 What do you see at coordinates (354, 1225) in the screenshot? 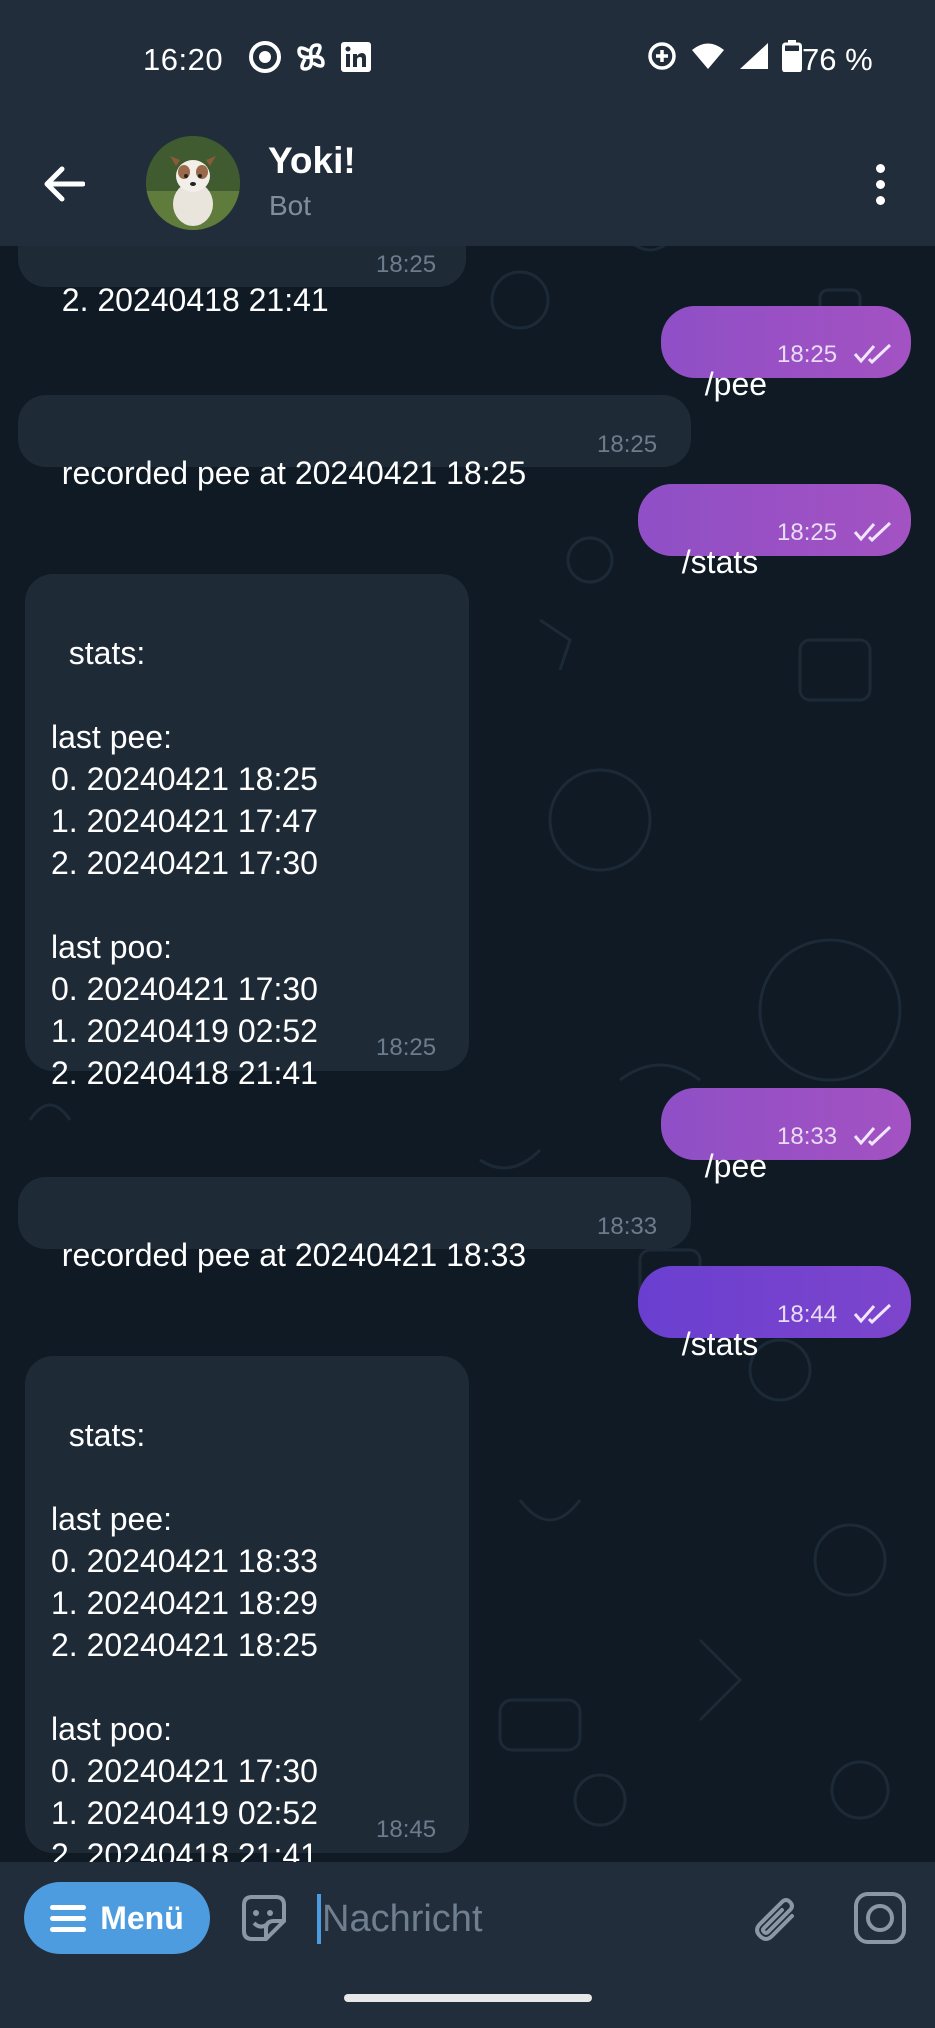
I see `message-incoming: recorded pee at 20240421 18:33` at bounding box center [354, 1225].